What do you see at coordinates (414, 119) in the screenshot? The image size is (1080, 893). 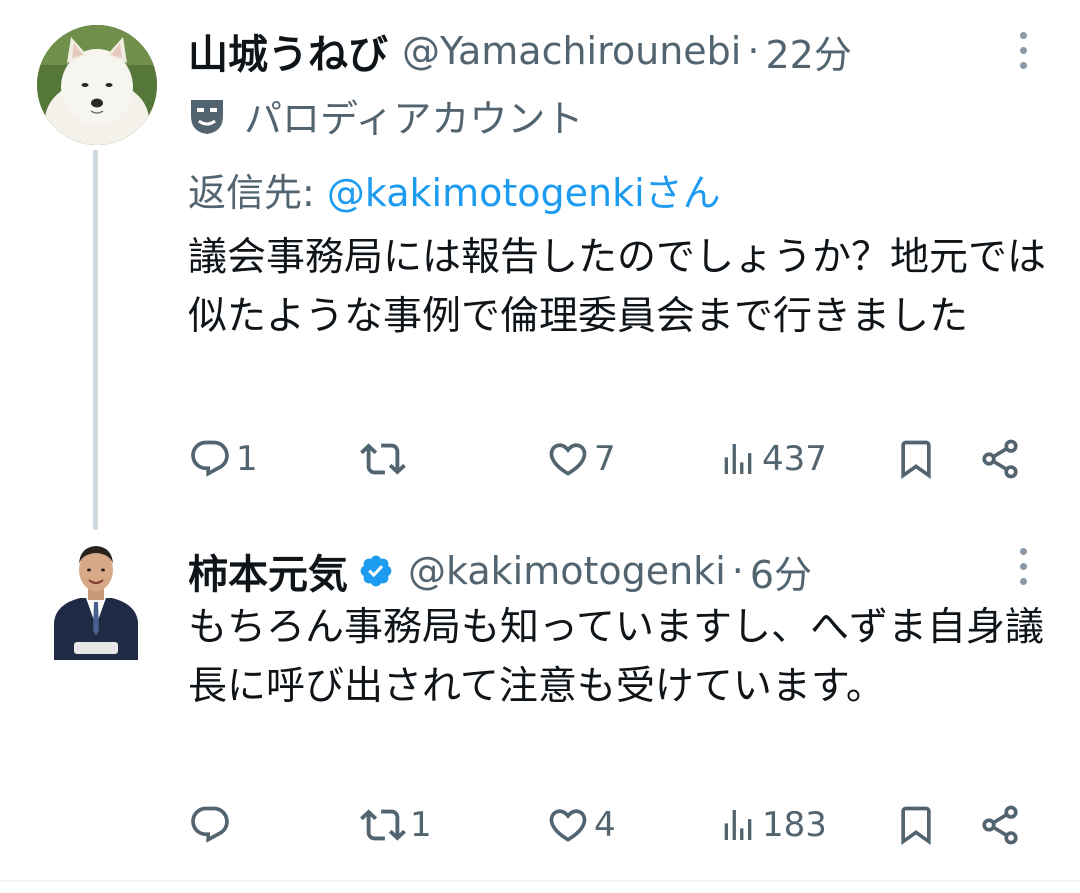 I see `parody-label-text: パロディアカウント` at bounding box center [414, 119].